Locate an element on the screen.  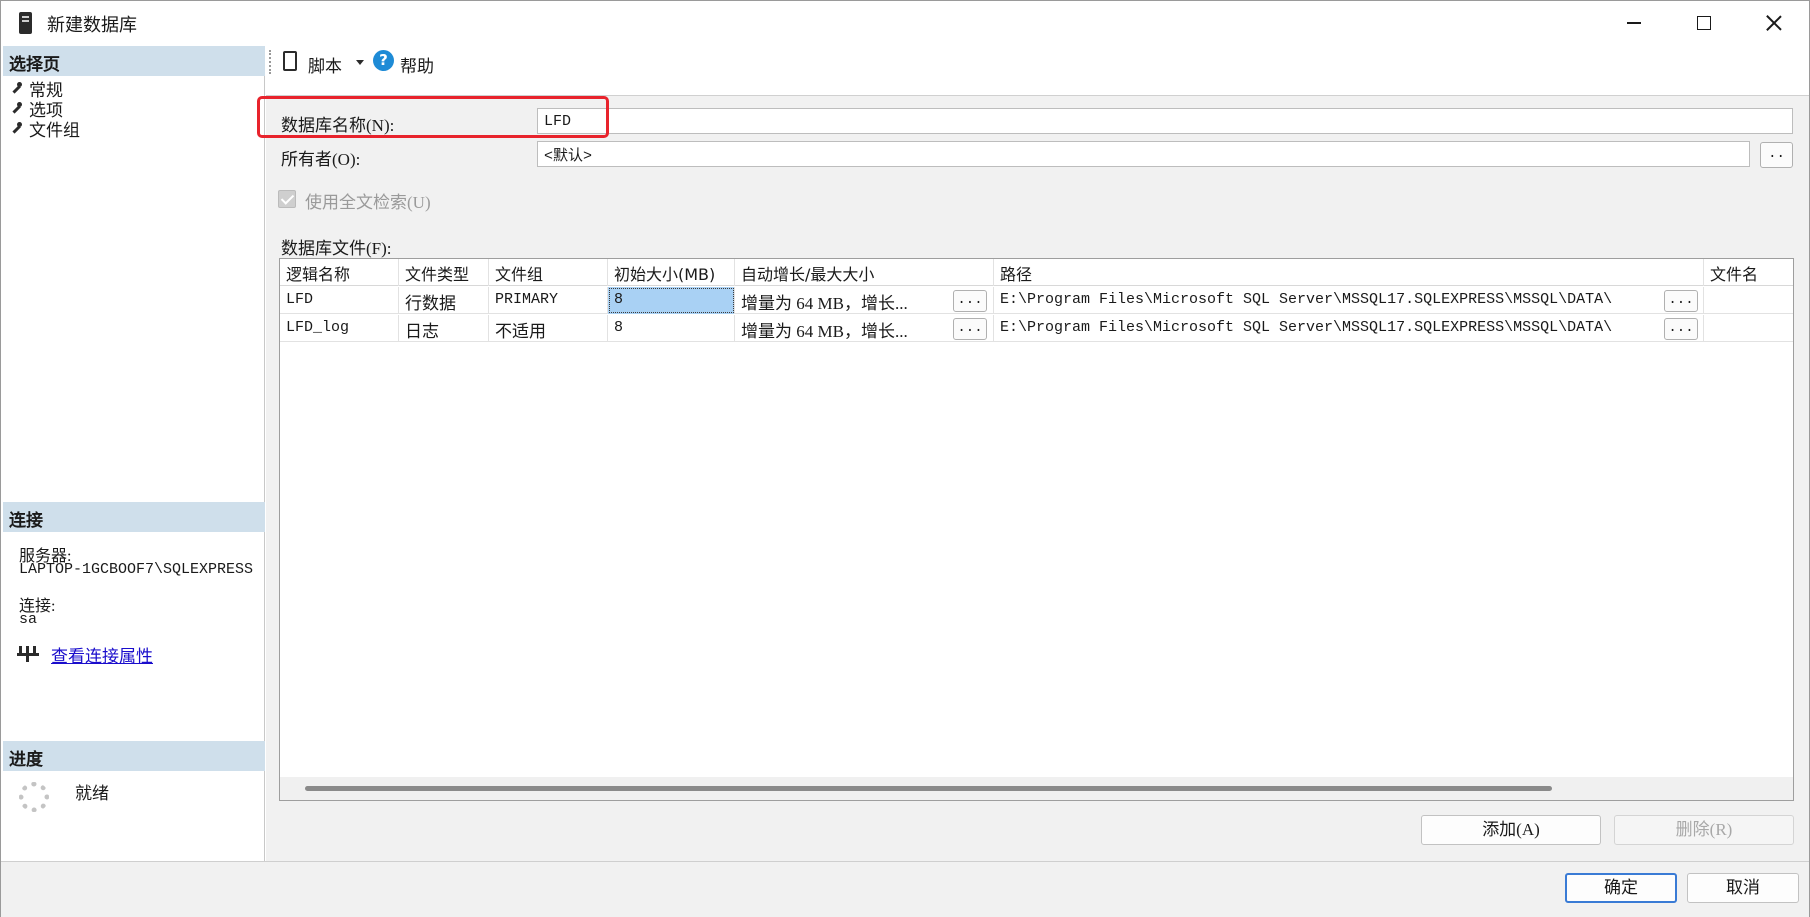
ok-button: 确定 is located at coordinates (1621, 888).